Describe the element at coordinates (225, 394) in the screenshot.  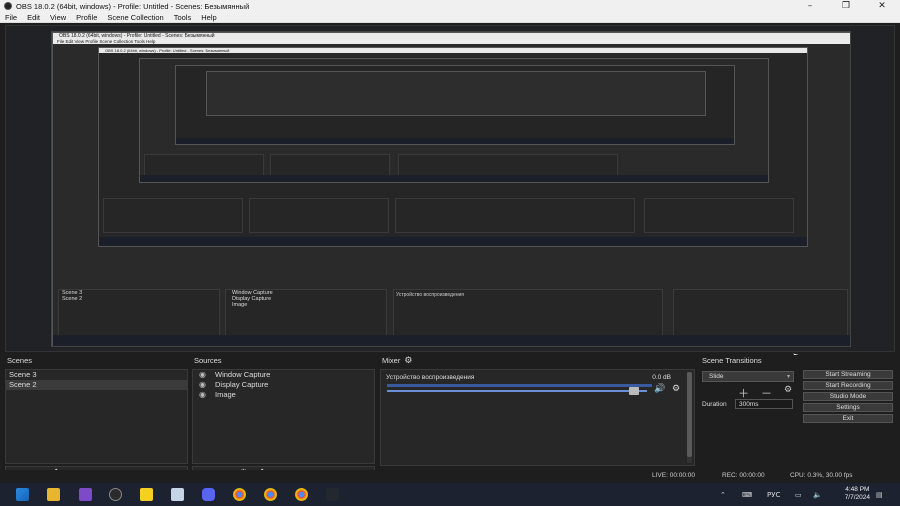
I see `source-label: Image` at that location.